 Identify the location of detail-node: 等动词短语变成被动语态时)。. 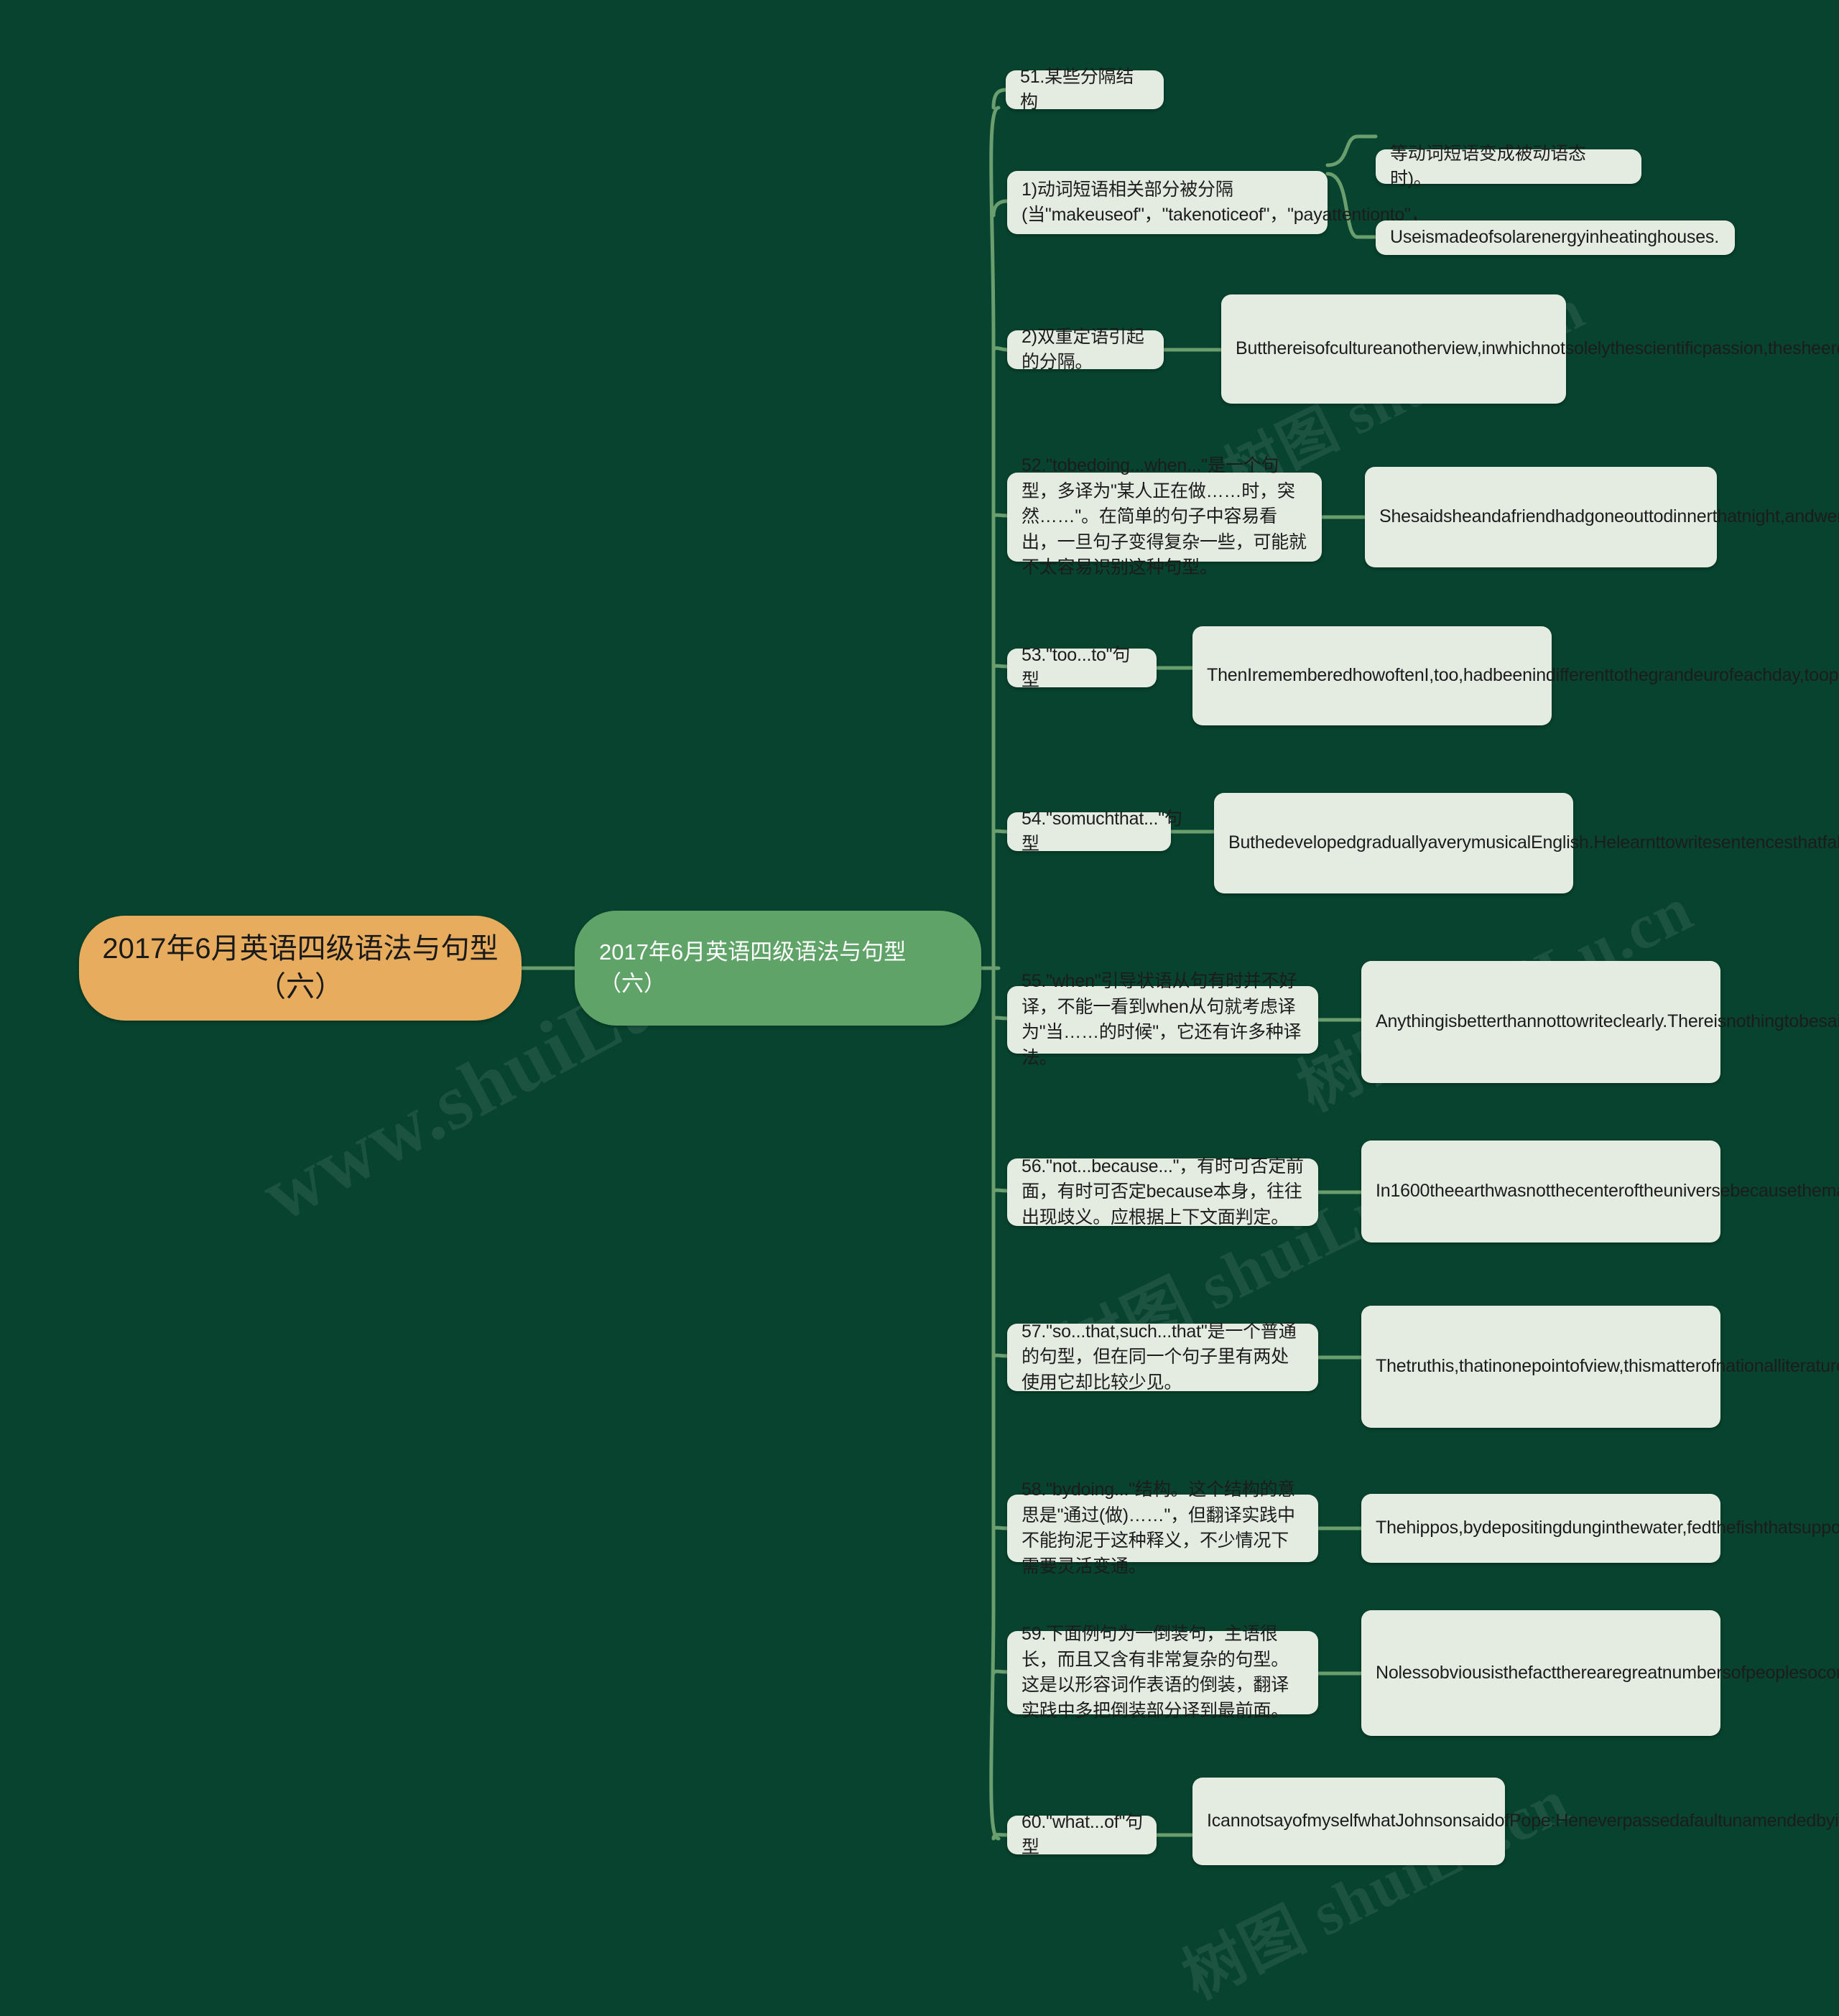
(1509, 166).